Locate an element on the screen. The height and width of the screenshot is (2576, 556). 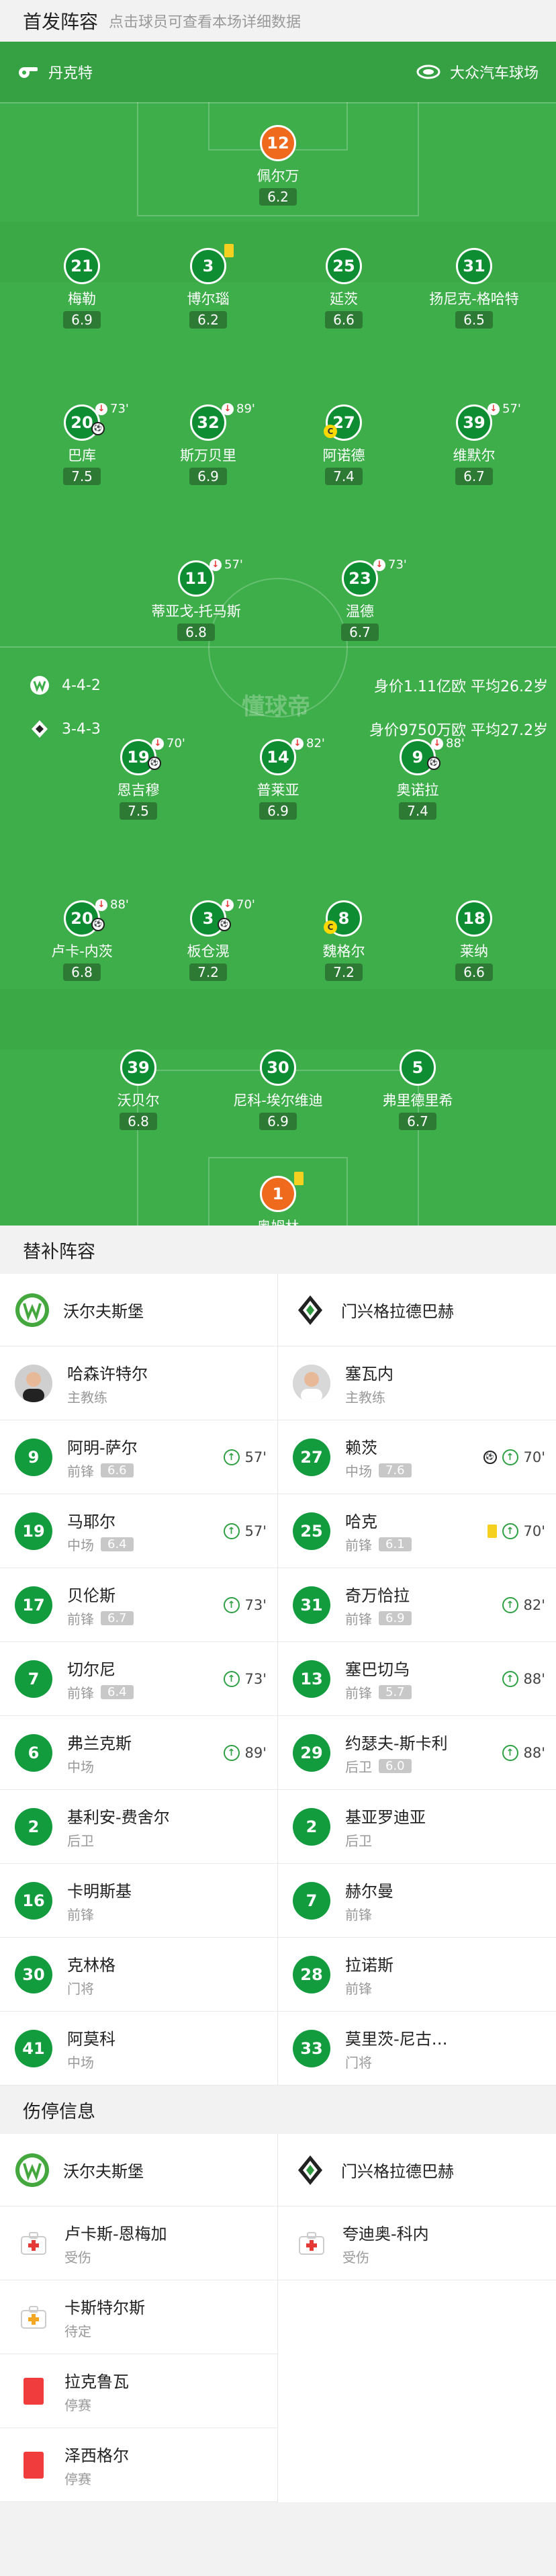
sub-player-number: 2 is located at coordinates (311, 1826).